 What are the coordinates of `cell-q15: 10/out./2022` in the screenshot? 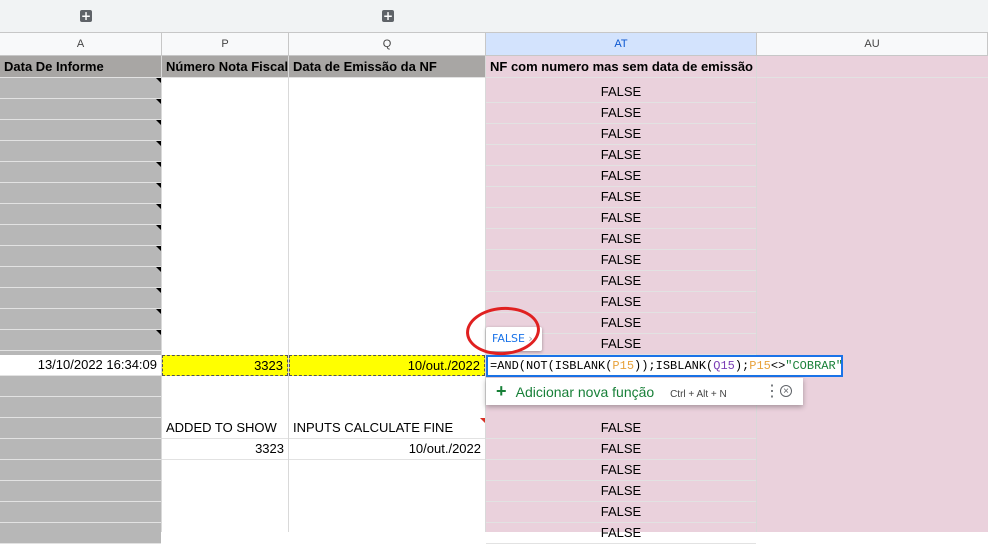 It's located at (387, 365).